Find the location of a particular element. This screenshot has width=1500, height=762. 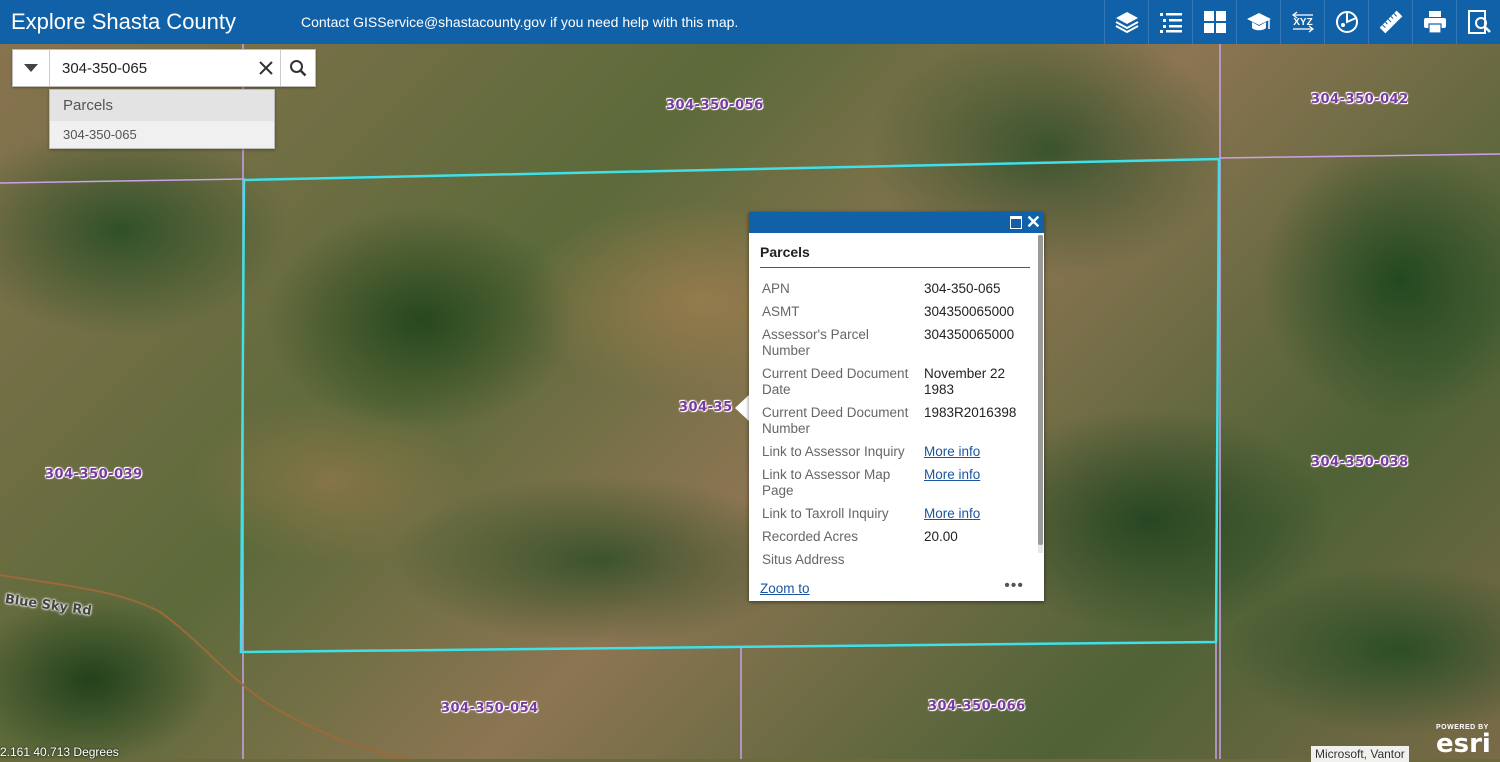

esri-logo: POWERED BY esri is located at coordinates (1463, 741).